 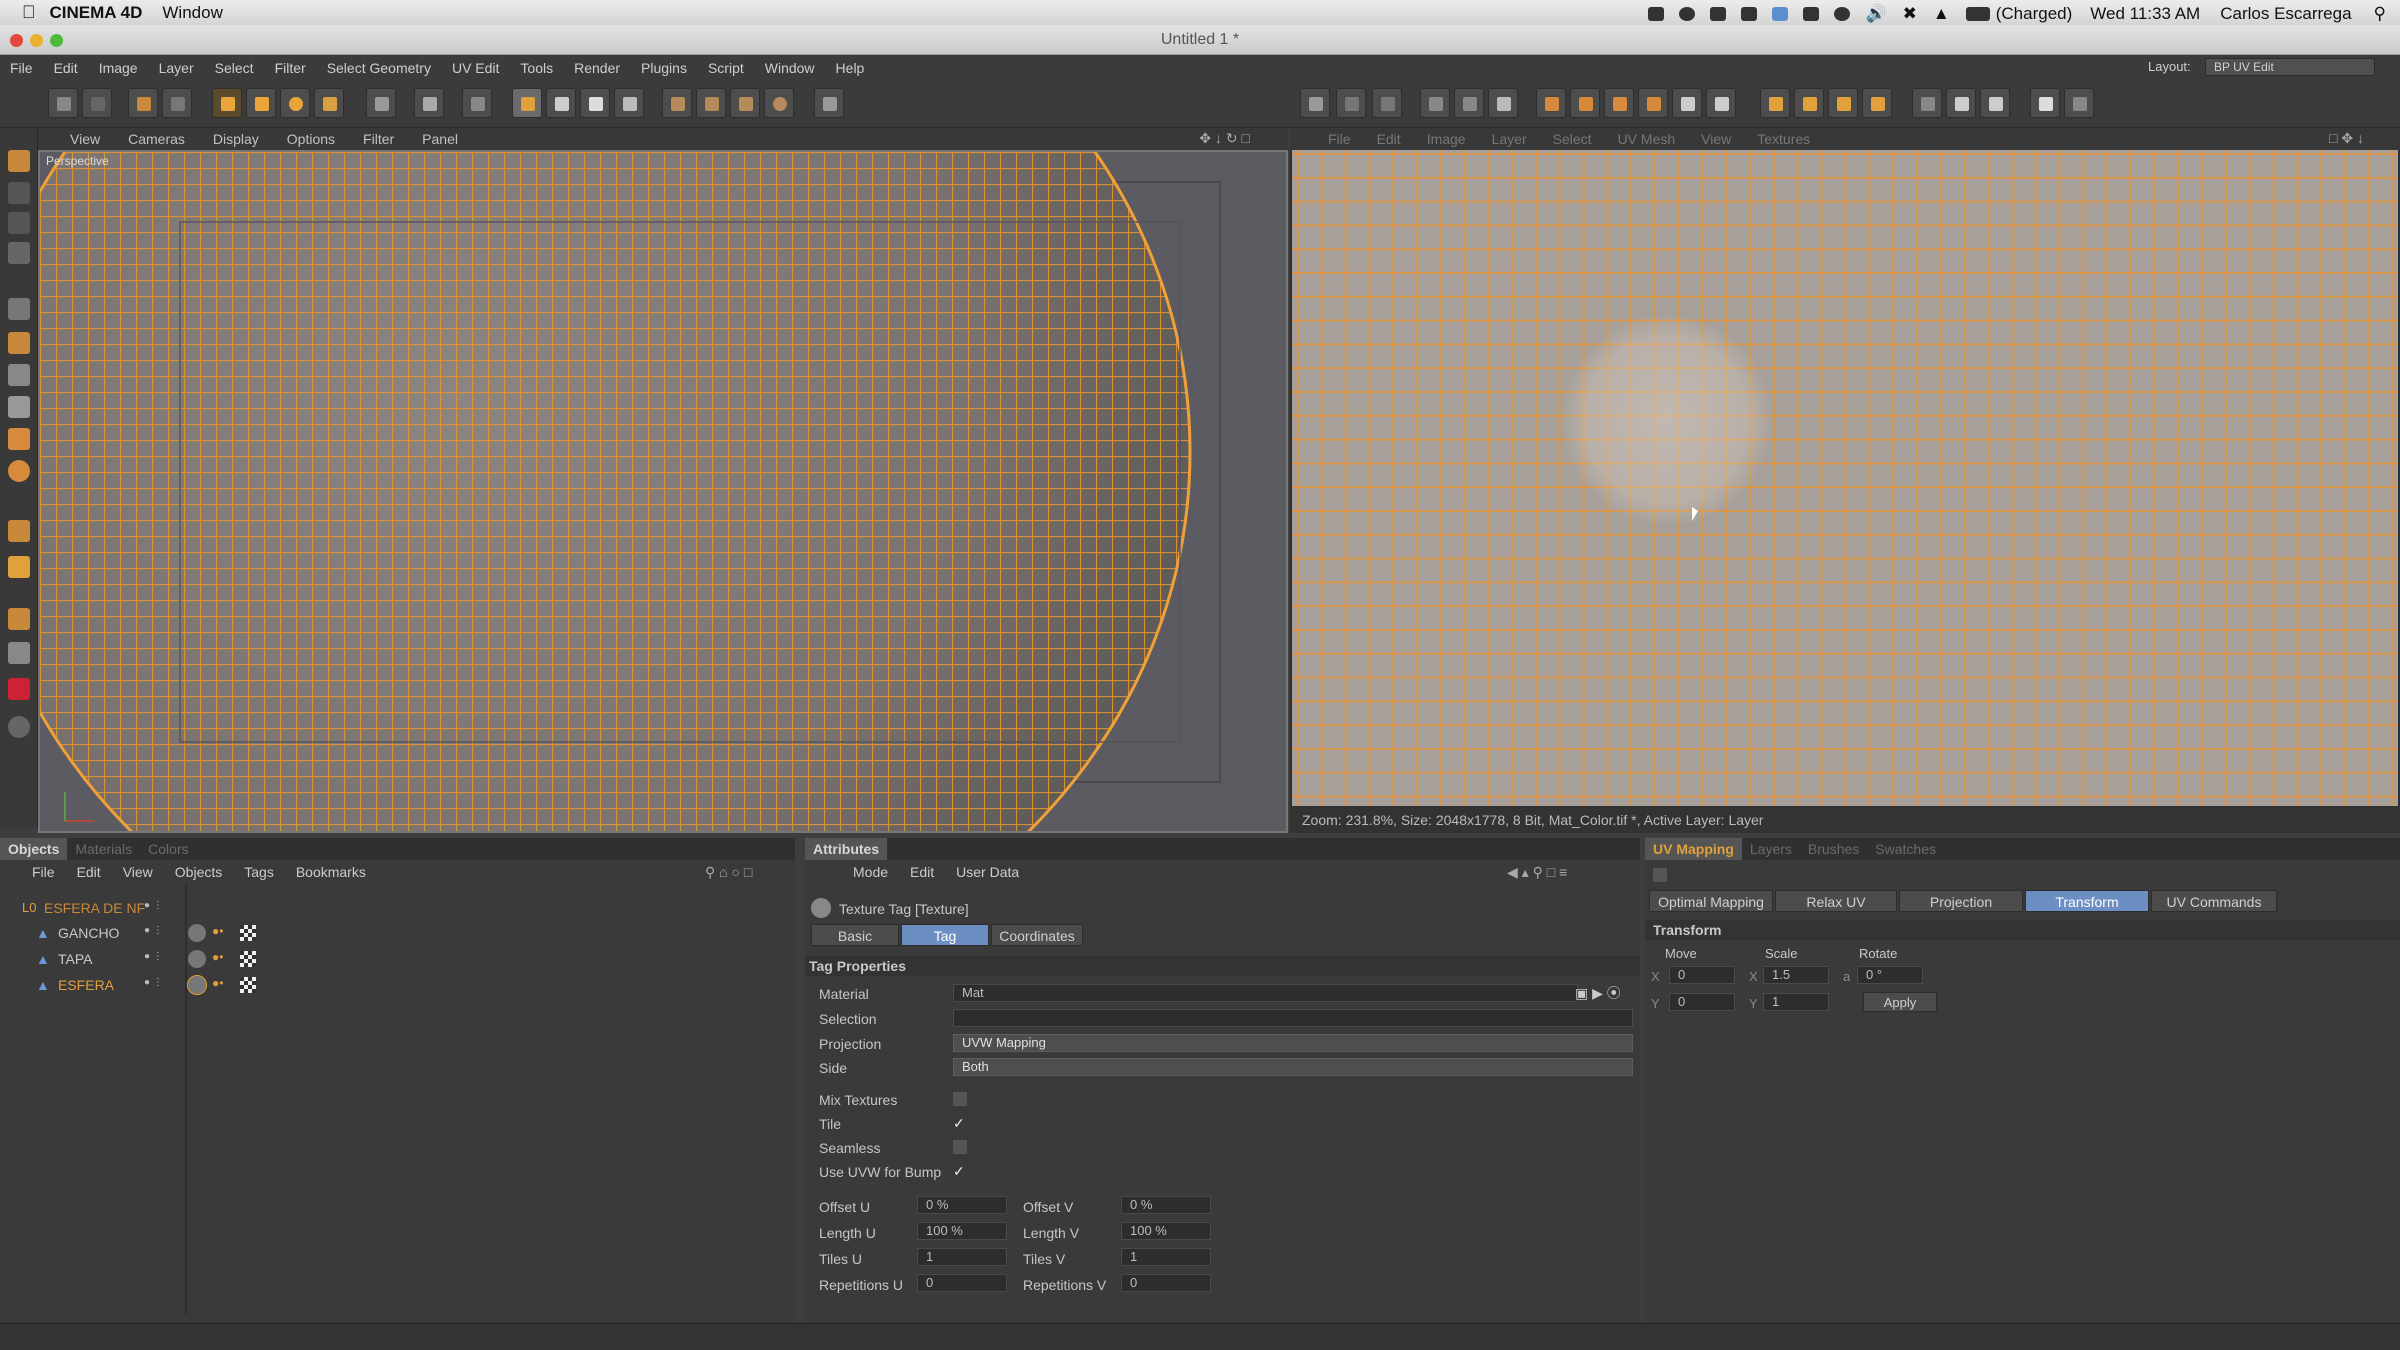 What do you see at coordinates (922, 872) in the screenshot?
I see `attr-menu-edit: Edit` at bounding box center [922, 872].